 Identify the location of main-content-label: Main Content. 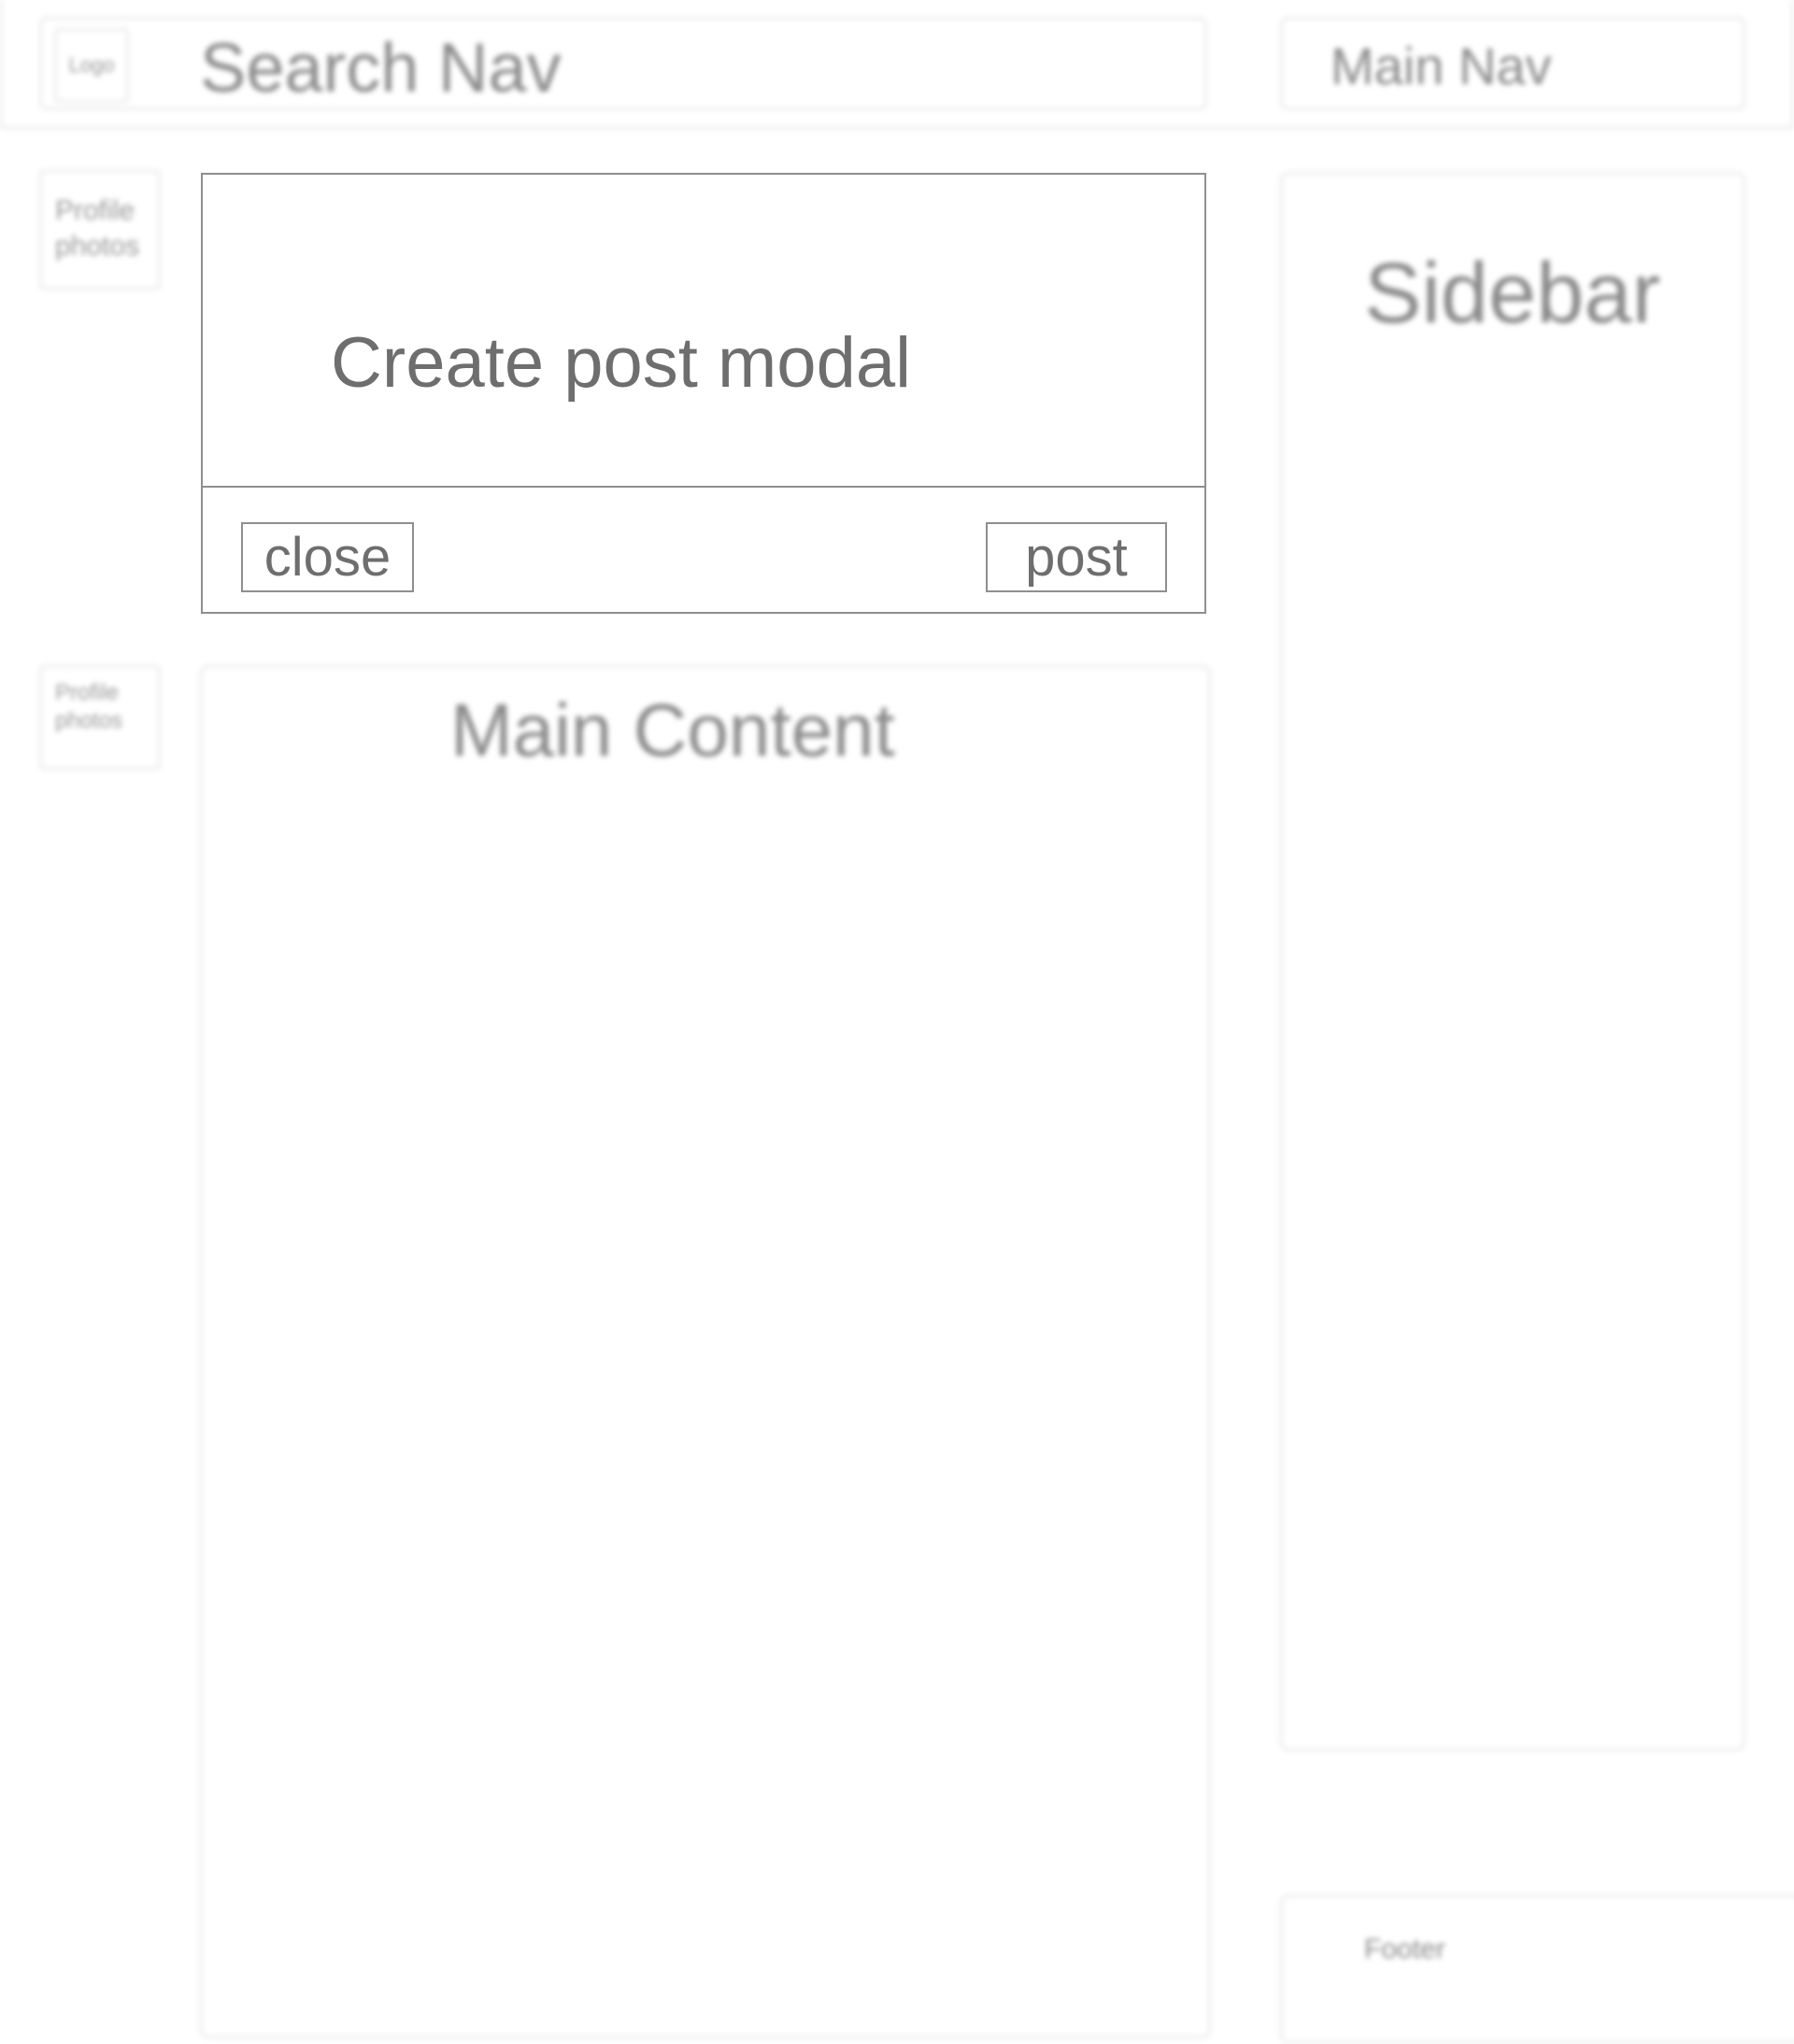
(672, 730).